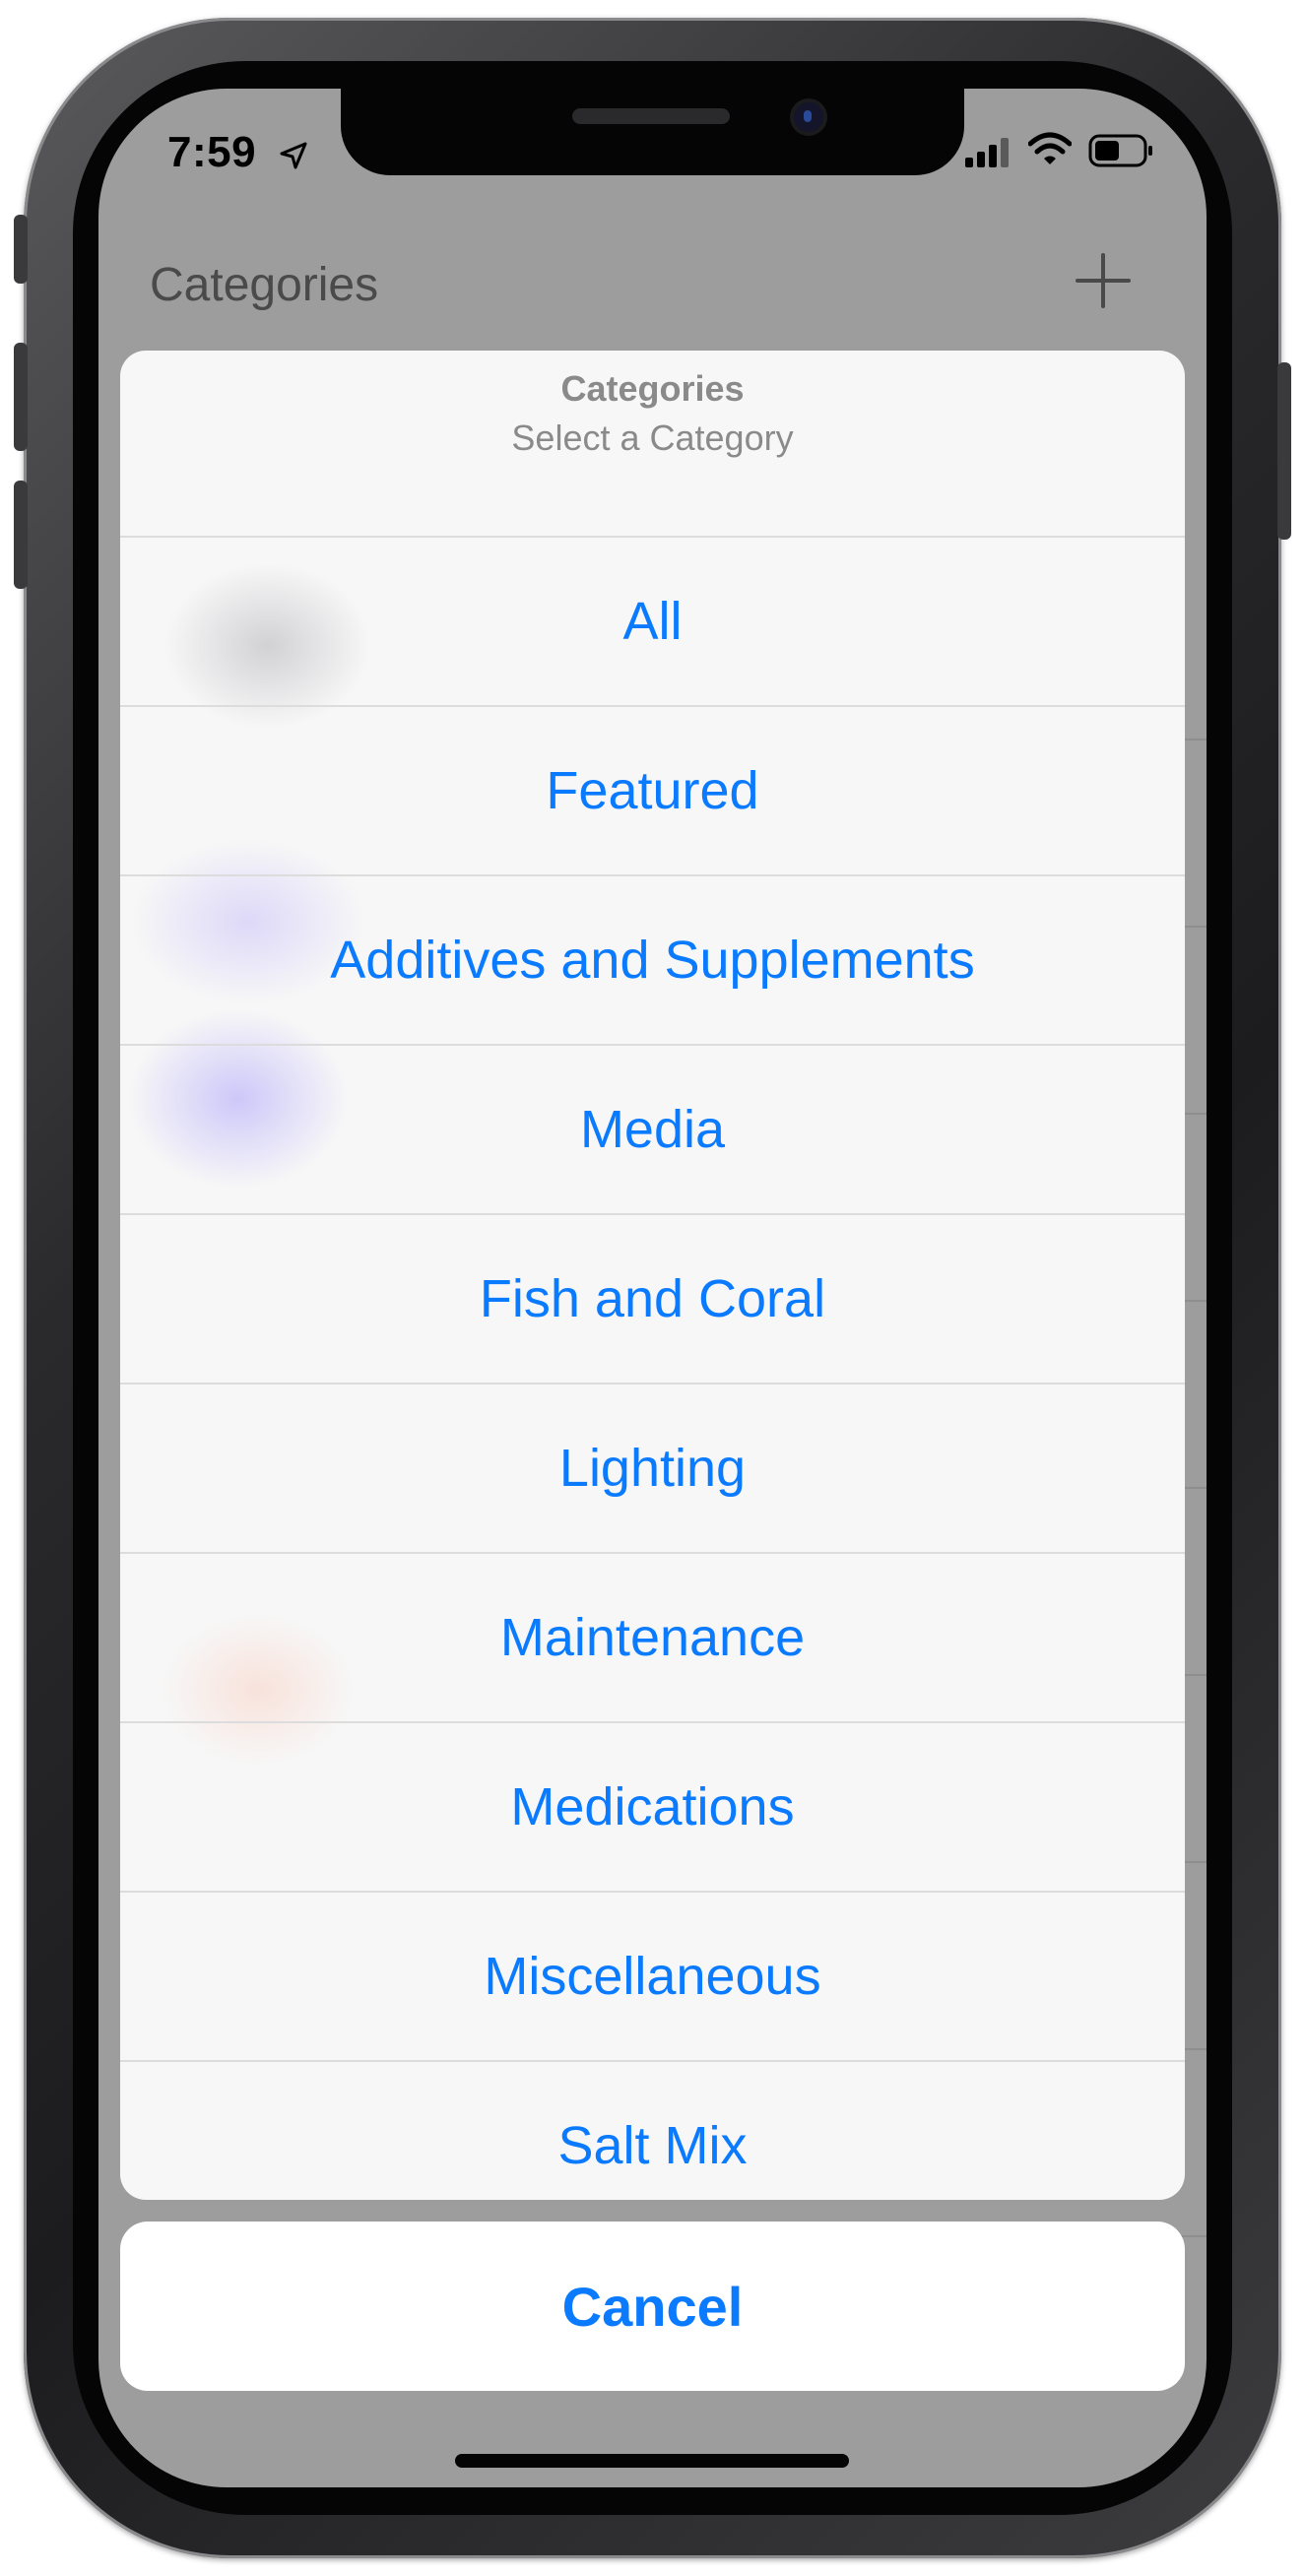 Image resolution: width=1305 pixels, height=2576 pixels. I want to click on volume-down-button, so click(21, 535).